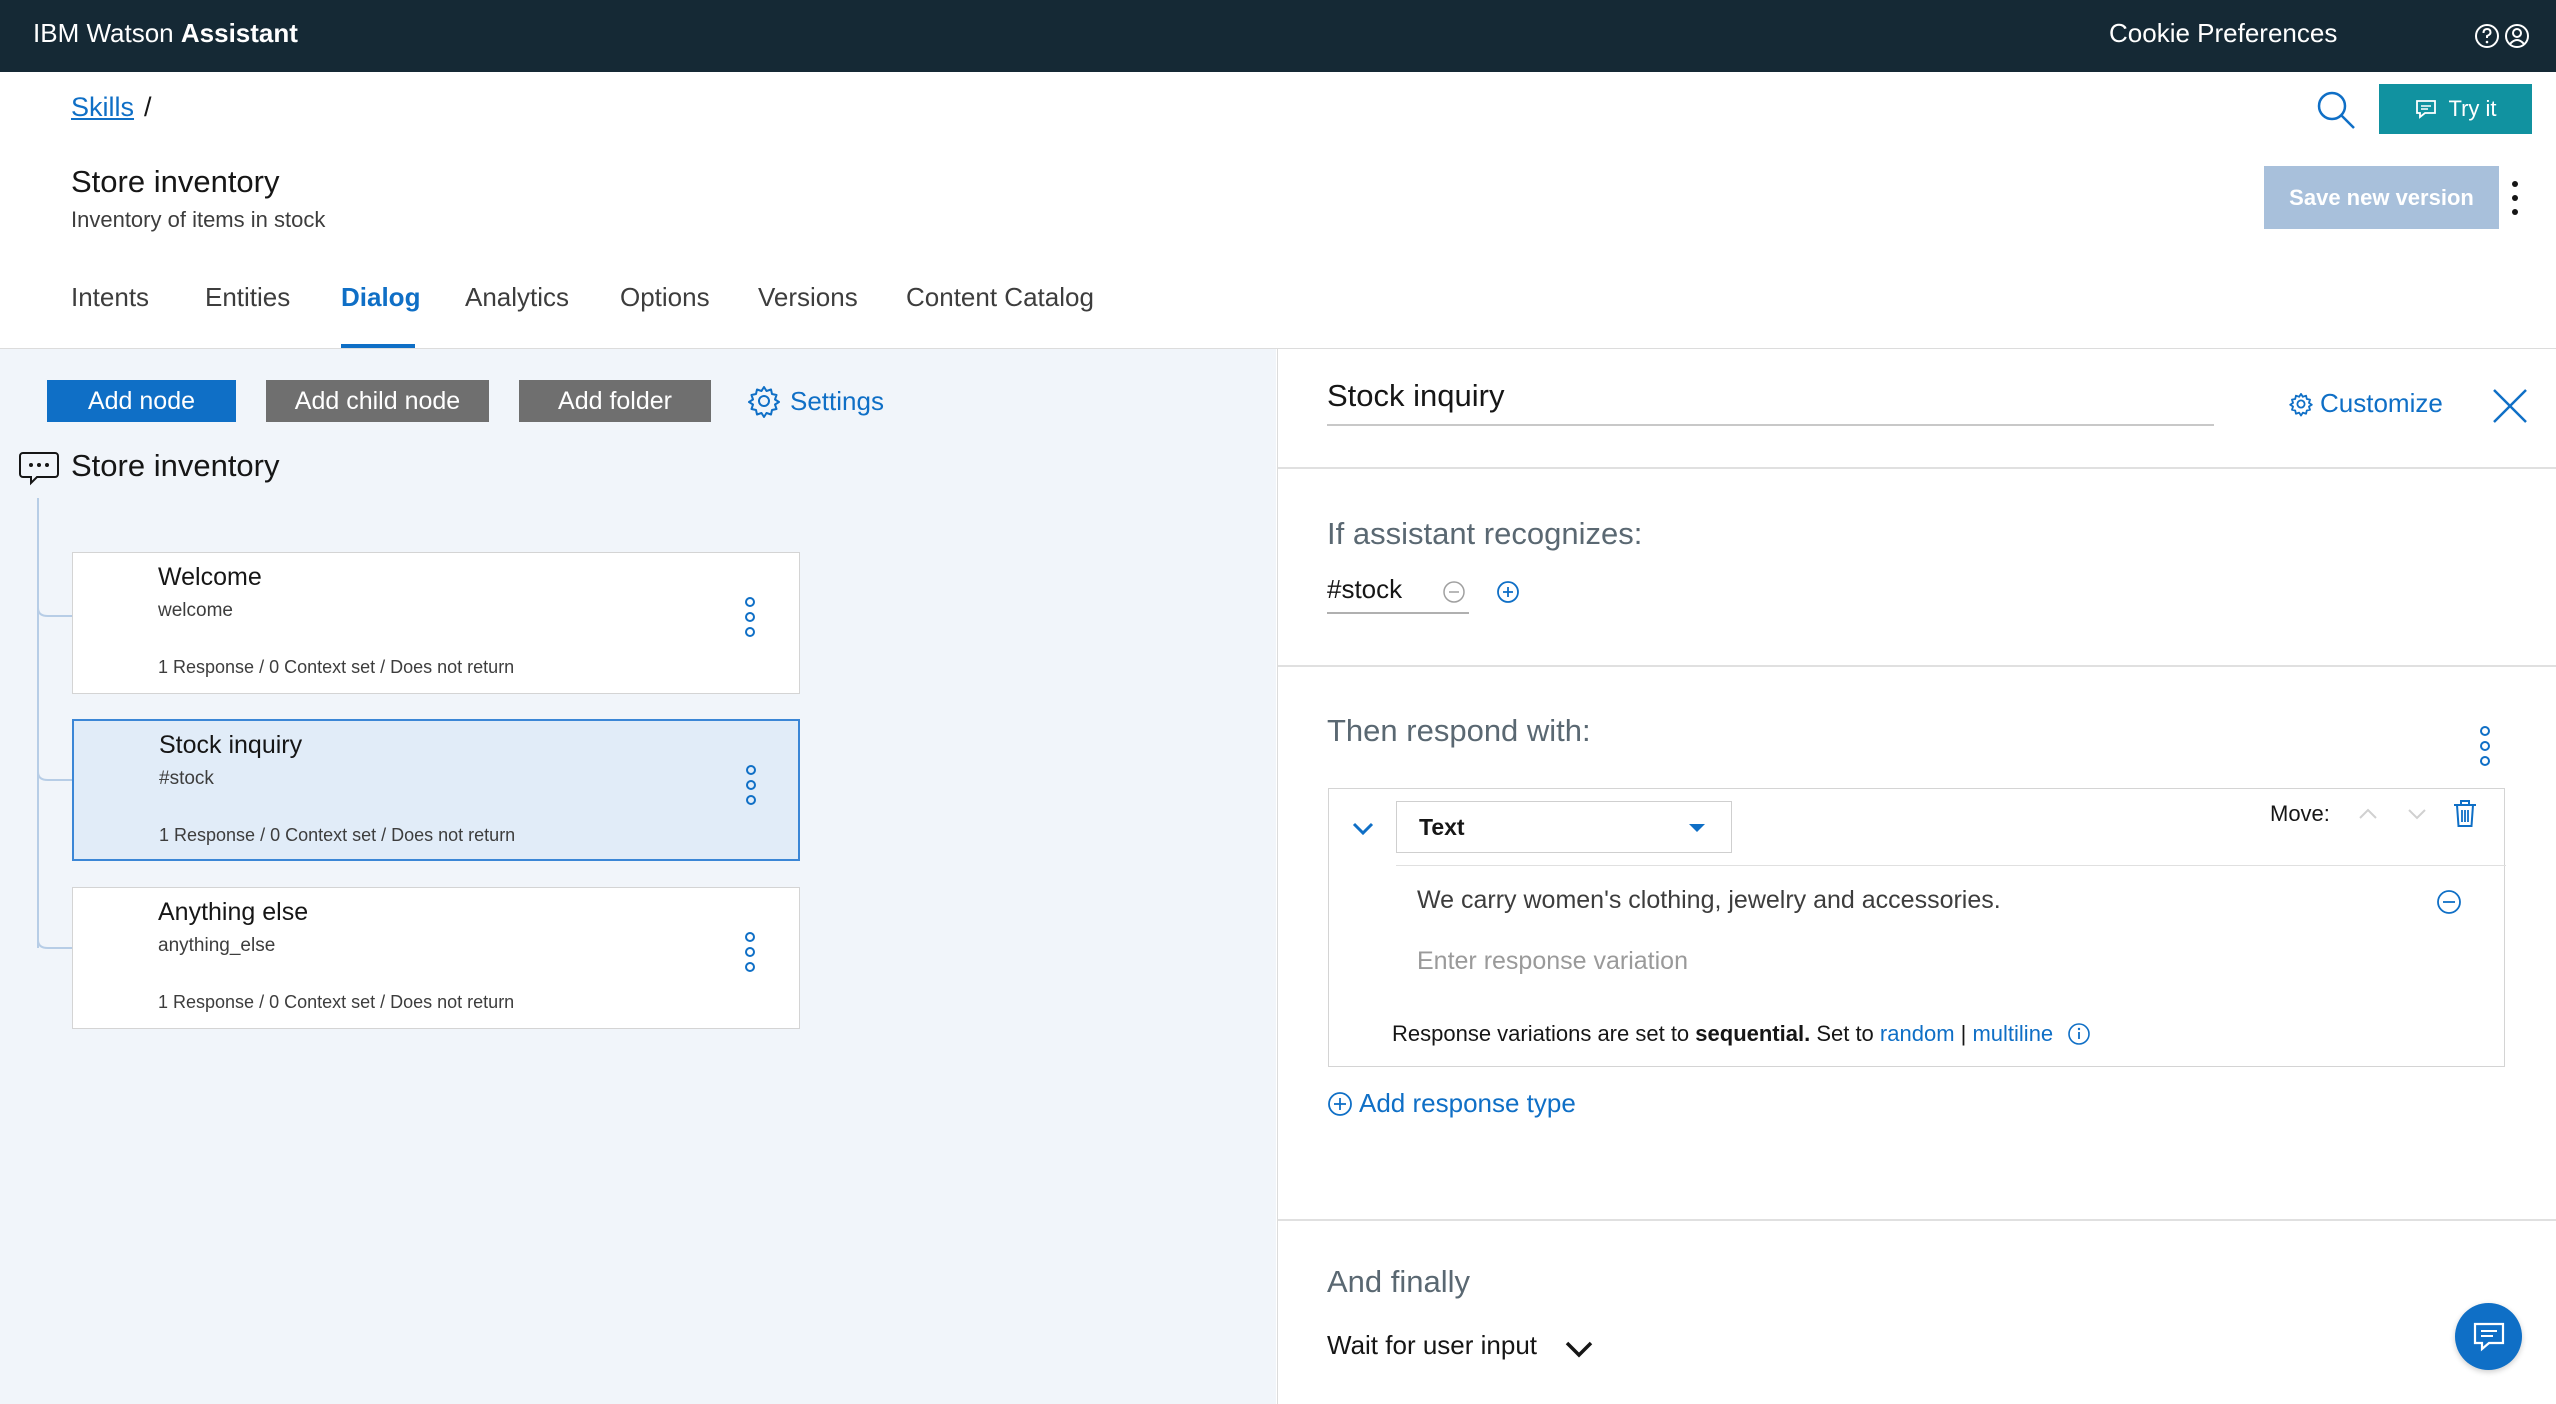 This screenshot has height=1404, width=2556. I want to click on chevron-up-icon, so click(2368, 814).